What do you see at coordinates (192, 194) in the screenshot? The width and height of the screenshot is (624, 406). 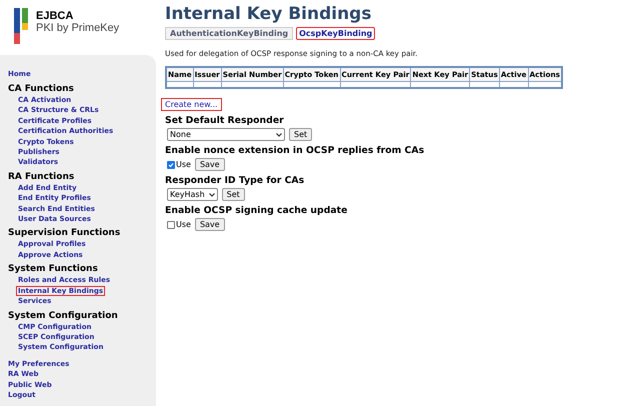 I see `dropdown: KeyHash` at bounding box center [192, 194].